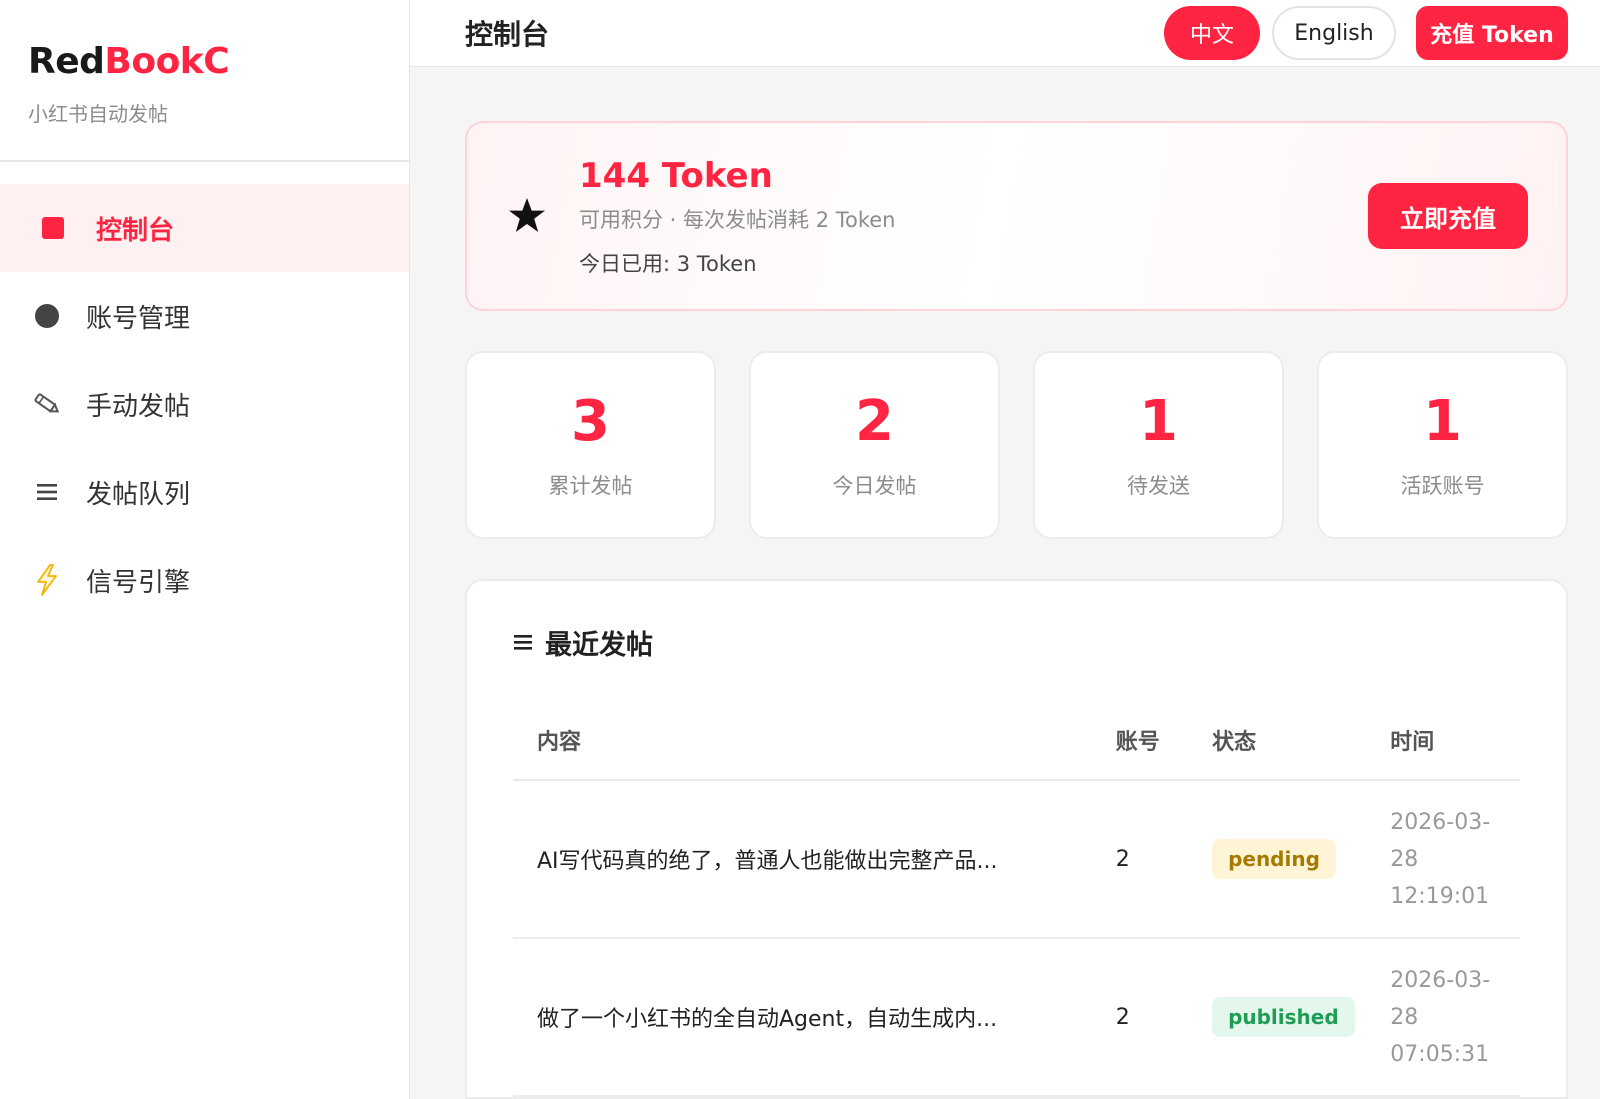 The image size is (1600, 1099). Describe the element at coordinates (1443, 1017) in the screenshot. I see `post-time: 2026-03- 28 07:05:31` at that location.